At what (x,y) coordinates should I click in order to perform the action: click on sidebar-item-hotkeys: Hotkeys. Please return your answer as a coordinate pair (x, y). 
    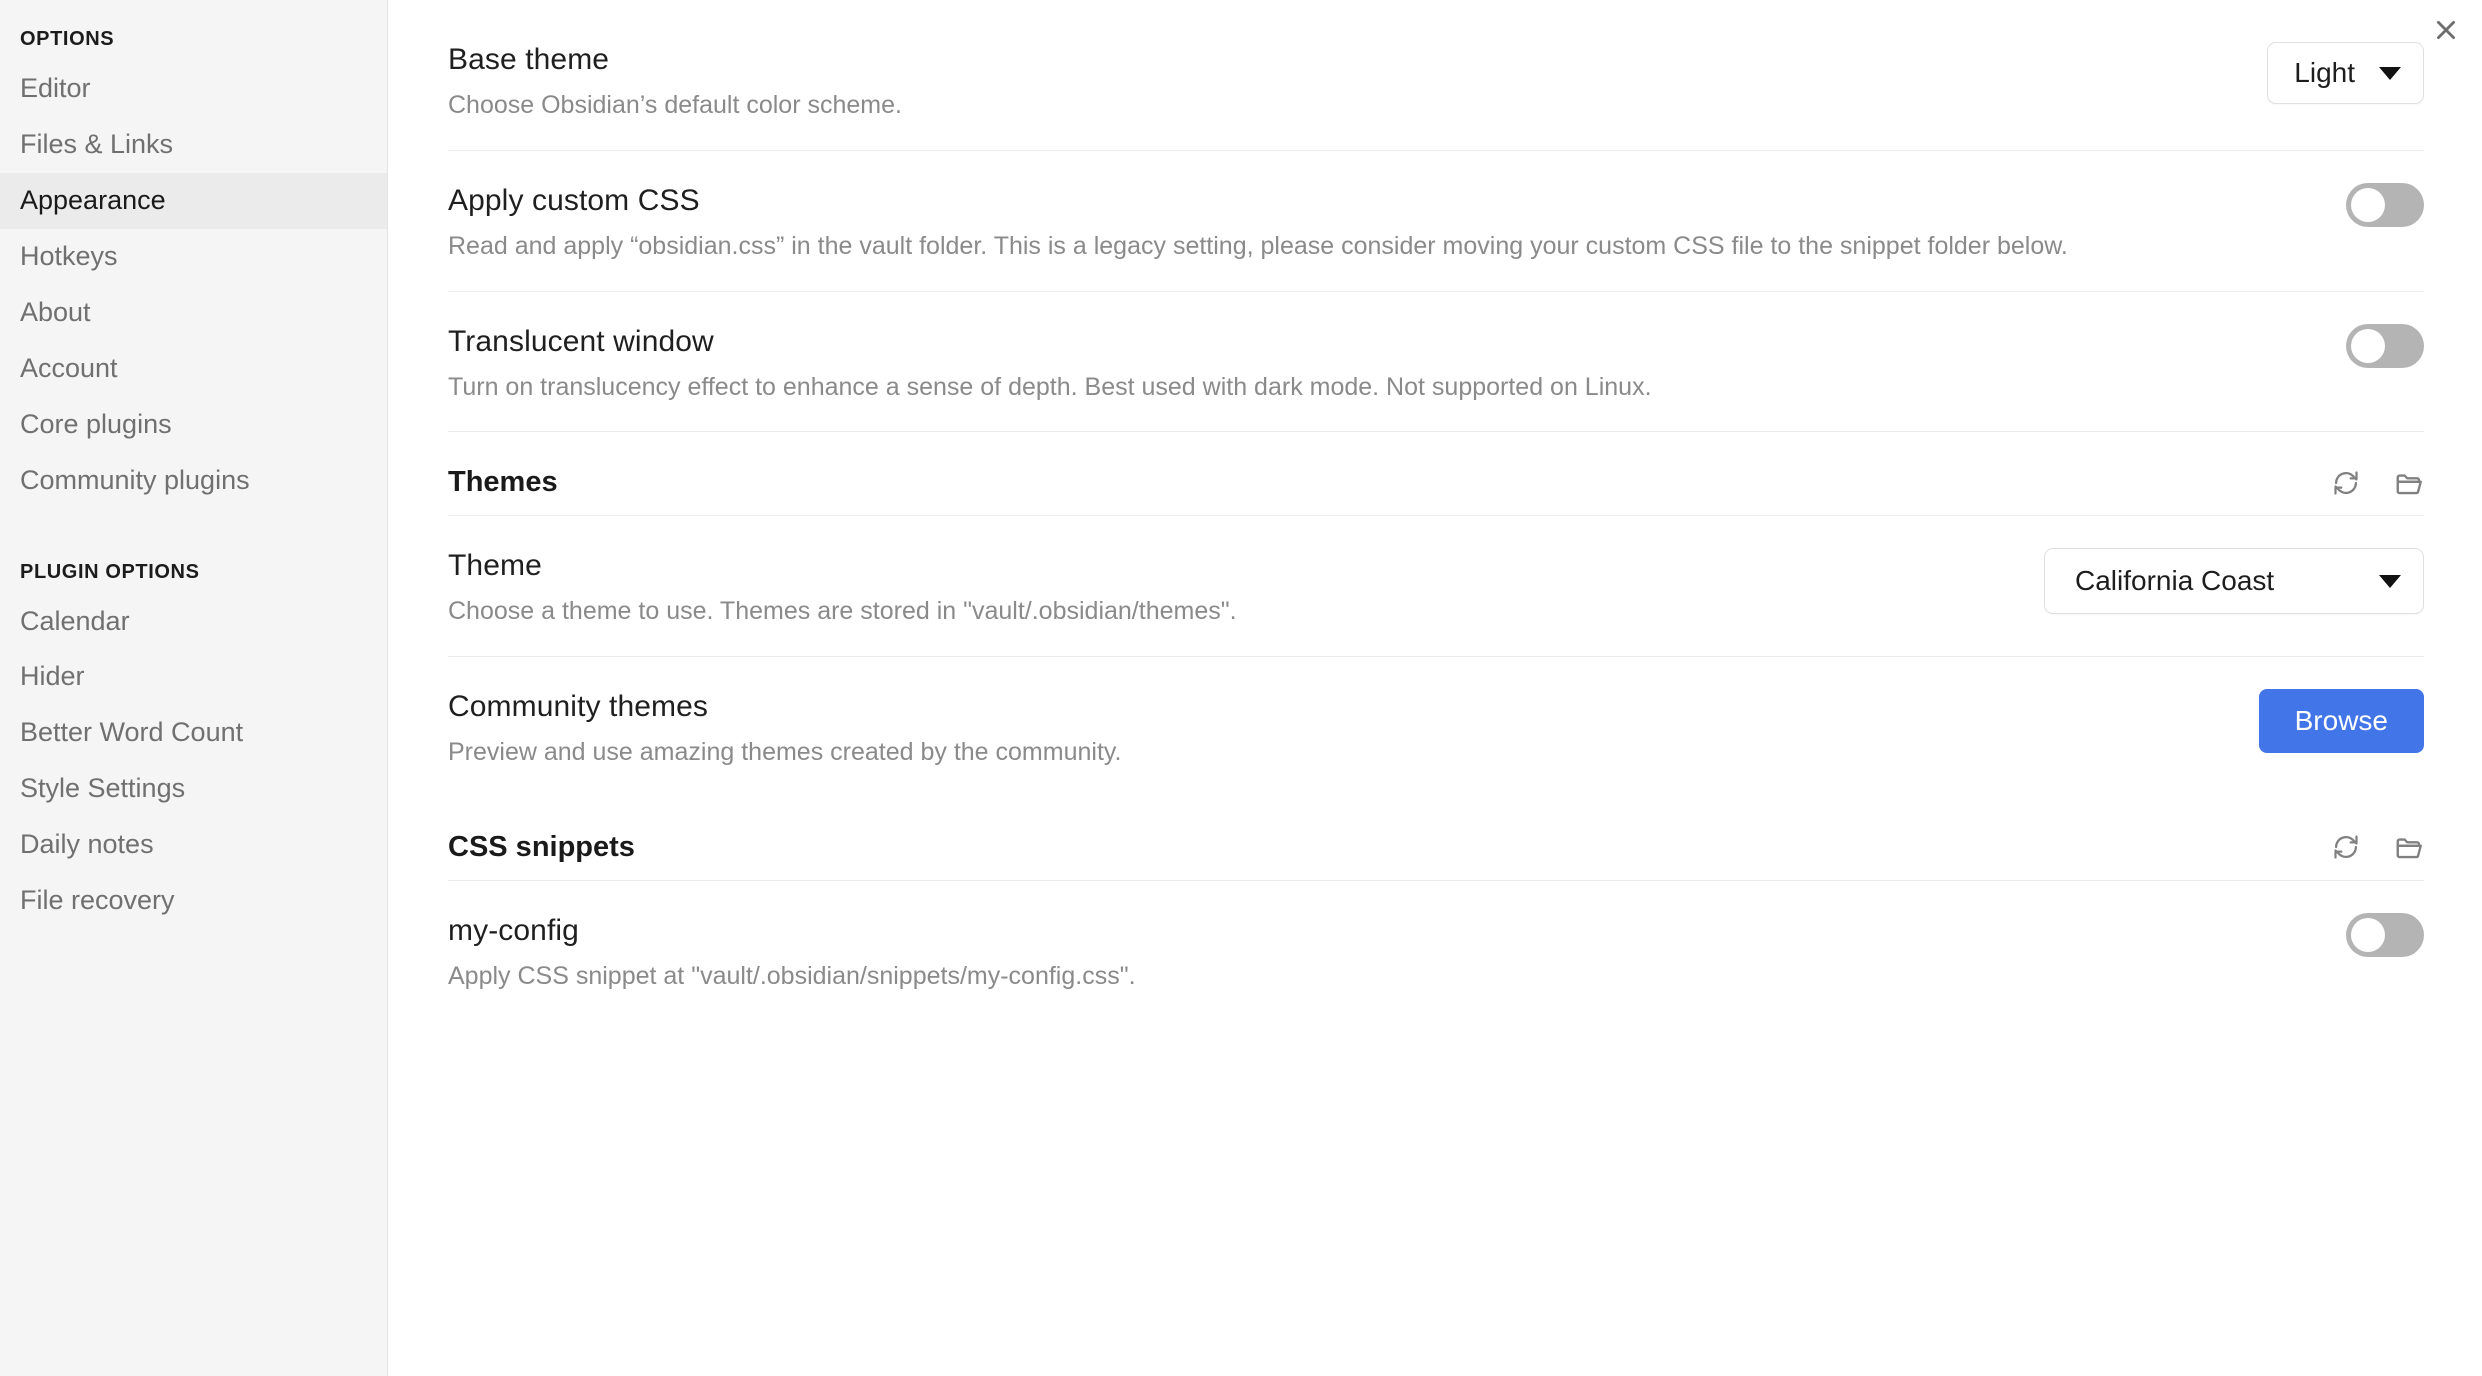
    Looking at the image, I should click on (193, 257).